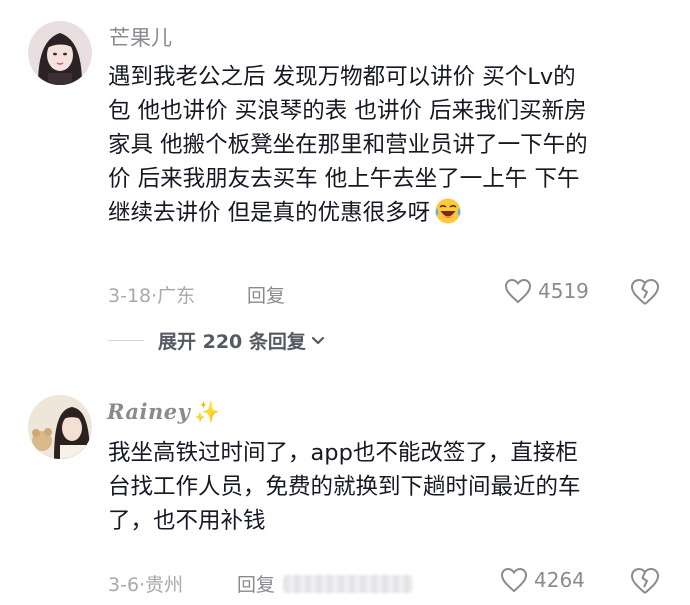  I want to click on comment-meta: 3-6·贵州, so click(145, 583).